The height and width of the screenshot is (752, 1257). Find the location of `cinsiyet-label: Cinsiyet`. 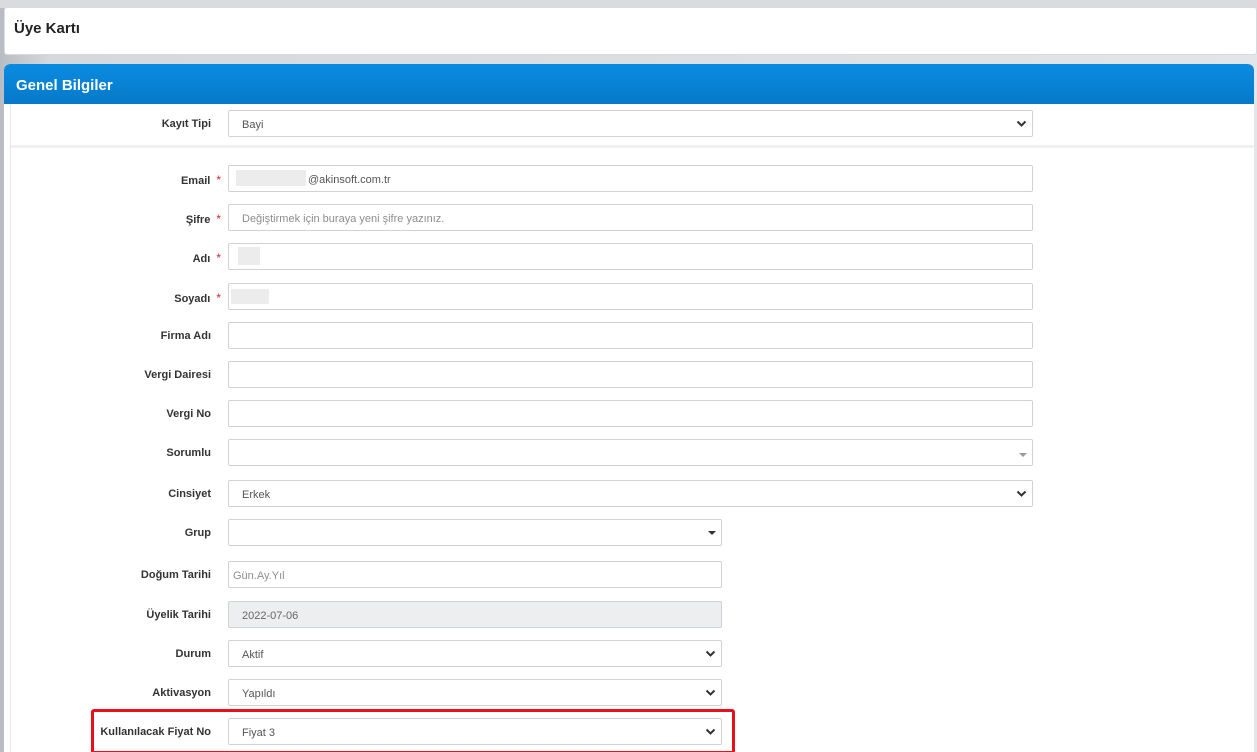

cinsiyet-label: Cinsiyet is located at coordinates (189, 494).